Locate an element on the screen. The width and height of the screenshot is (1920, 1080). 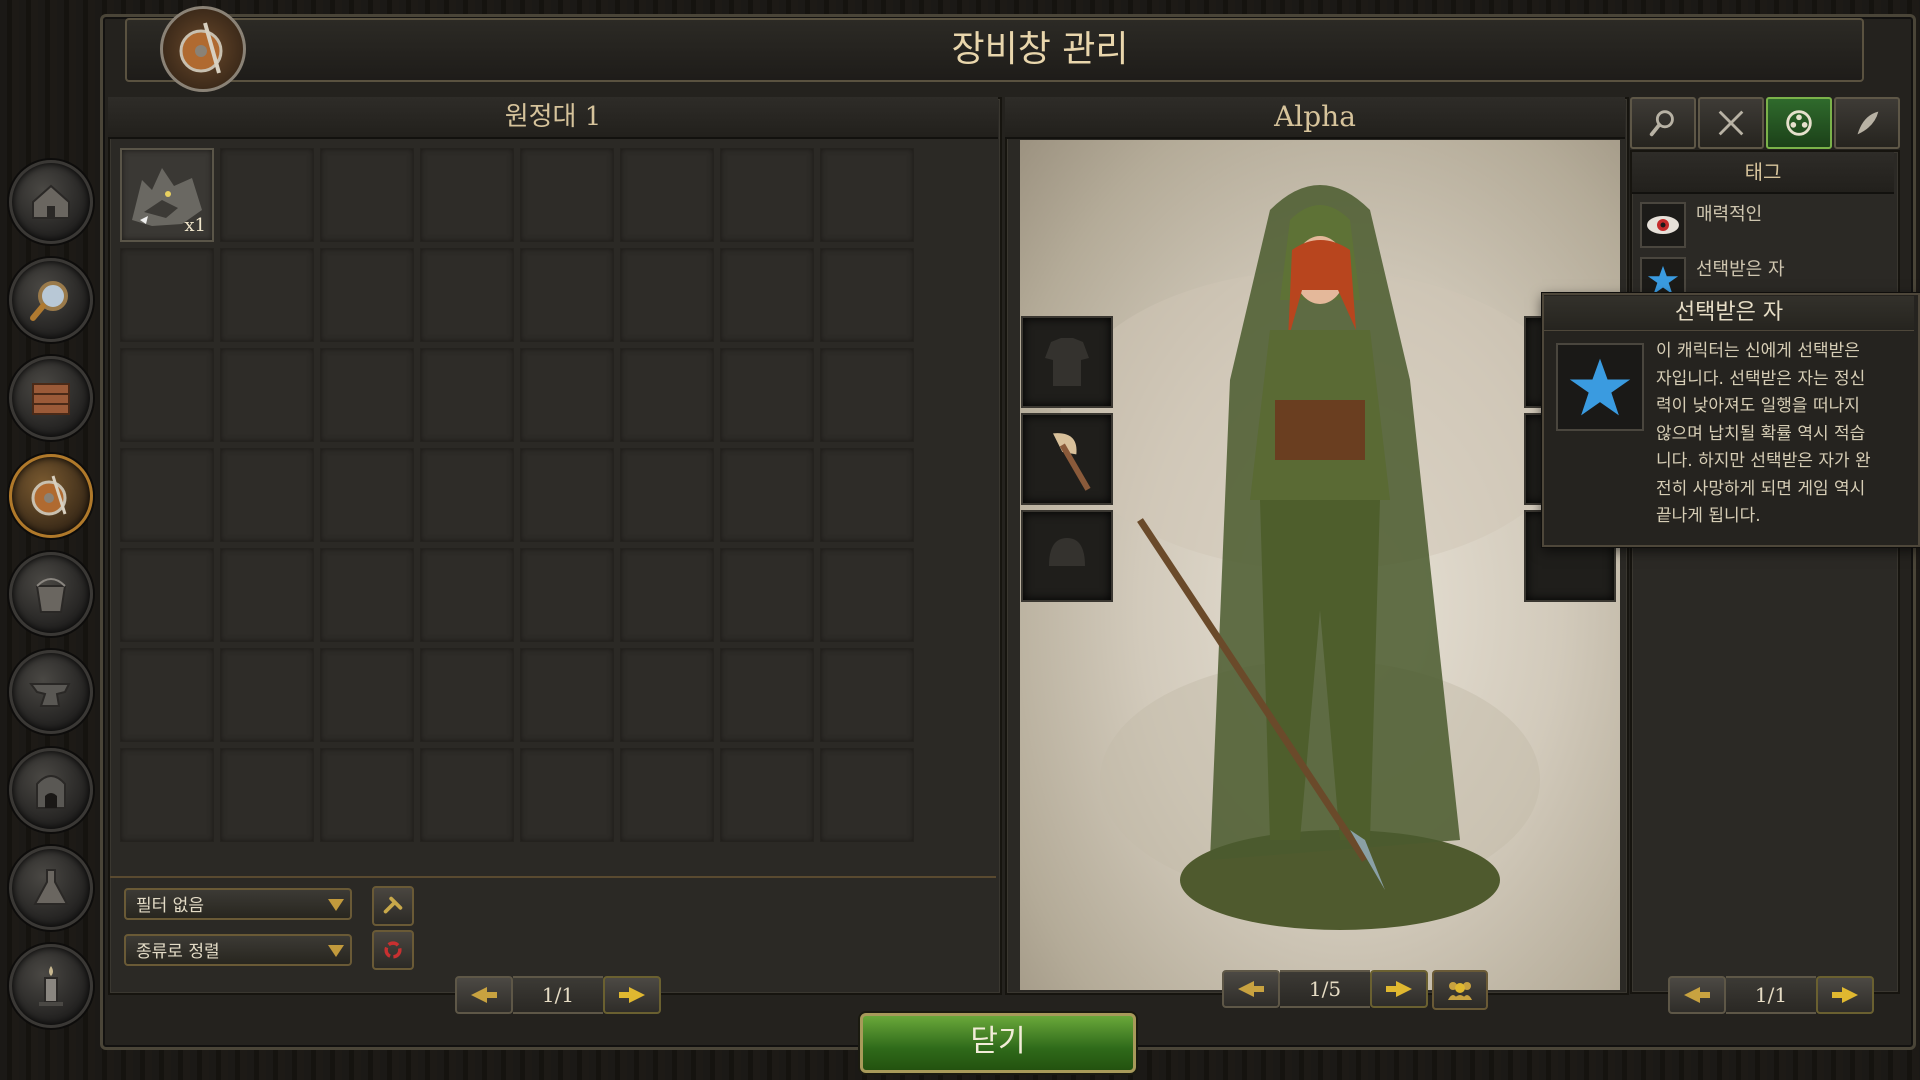
magnifier-icon is located at coordinates (49, 301).